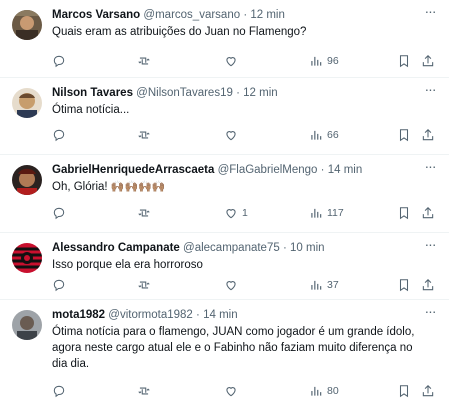  Describe the element at coordinates (127, 265) in the screenshot. I see `tweet-text: Isso porque ela era horroroso` at that location.